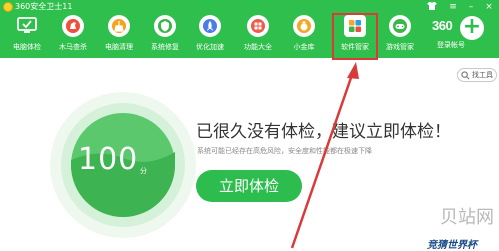 The height and width of the screenshot is (251, 499). Describe the element at coordinates (465, 75) in the screenshot. I see `search-icon` at that location.